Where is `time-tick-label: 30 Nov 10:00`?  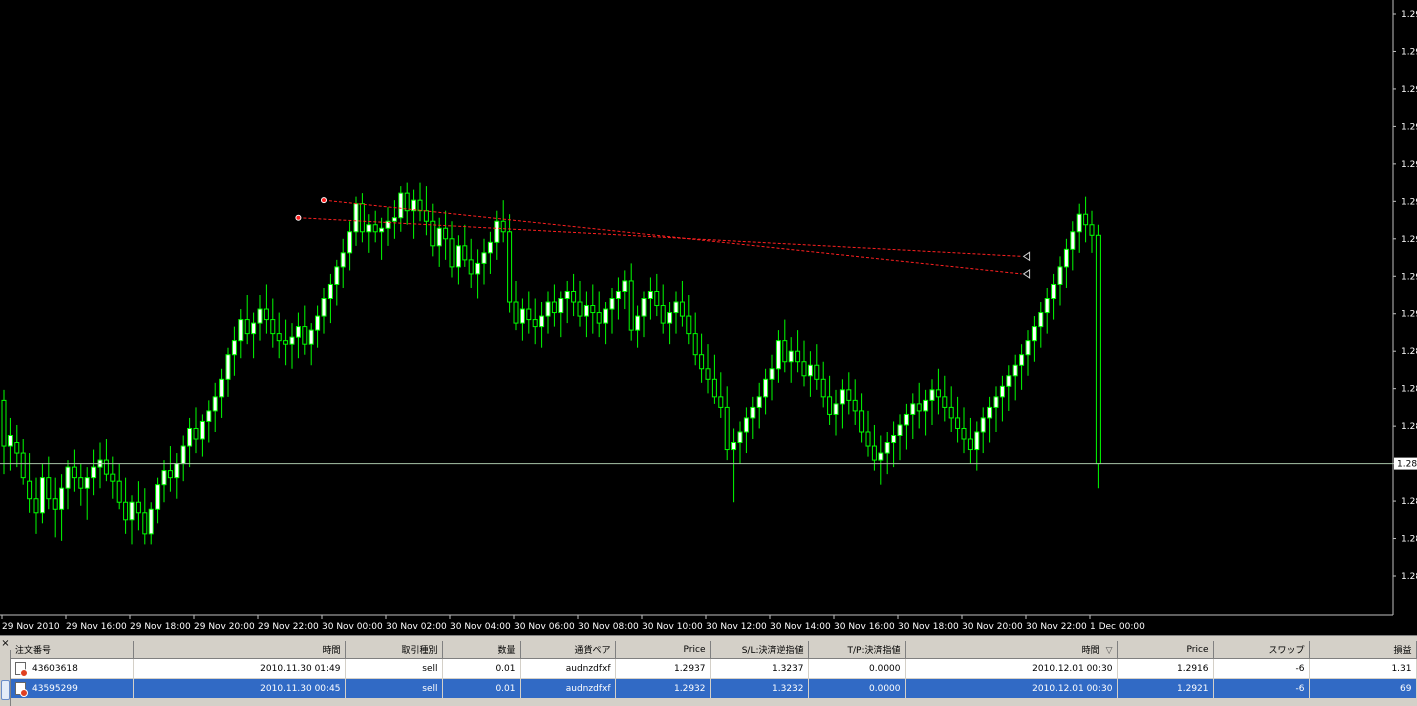
time-tick-label: 30 Nov 10:00 is located at coordinates (672, 627).